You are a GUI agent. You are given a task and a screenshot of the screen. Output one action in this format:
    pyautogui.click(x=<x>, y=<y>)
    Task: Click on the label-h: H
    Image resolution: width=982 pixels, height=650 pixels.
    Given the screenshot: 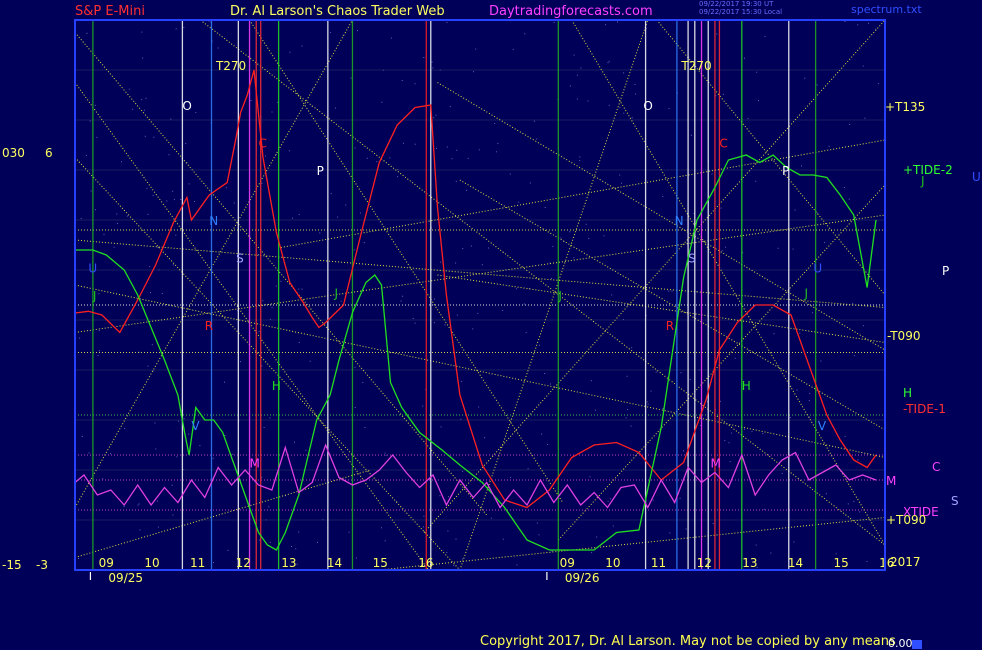 What is the action you would take?
    pyautogui.click(x=908, y=393)
    